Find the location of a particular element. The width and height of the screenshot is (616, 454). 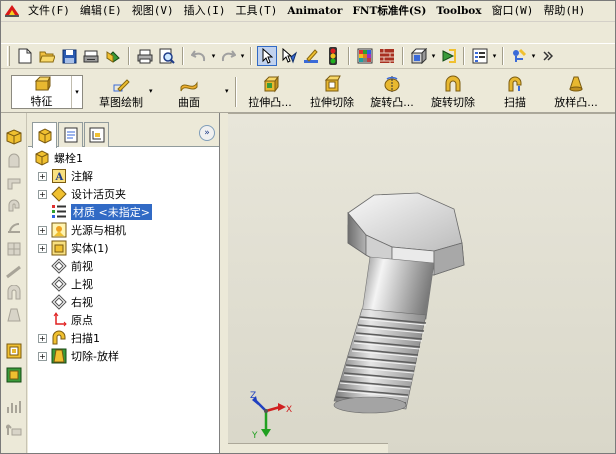

menu-file: 文件(F) is located at coordinates (49, 11).